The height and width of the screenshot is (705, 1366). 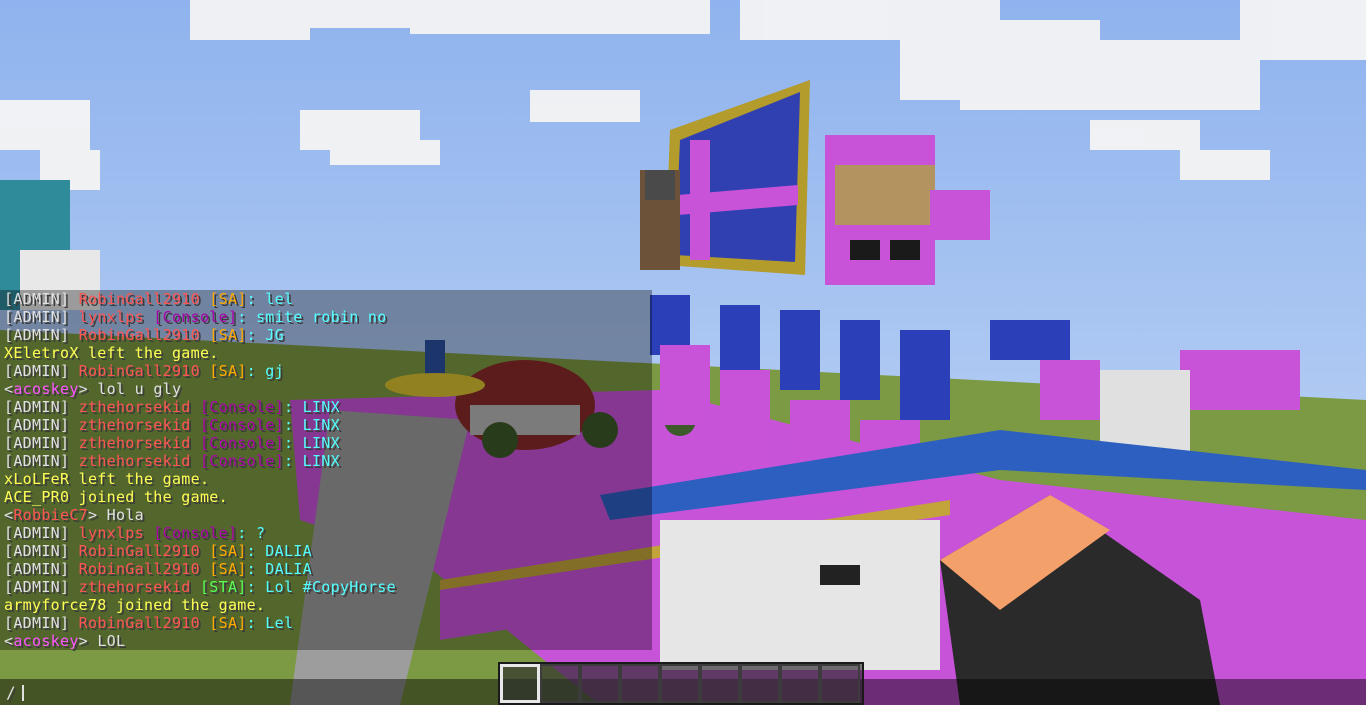 What do you see at coordinates (270, 299) in the screenshot?
I see `chat-message-segment: : lel` at bounding box center [270, 299].